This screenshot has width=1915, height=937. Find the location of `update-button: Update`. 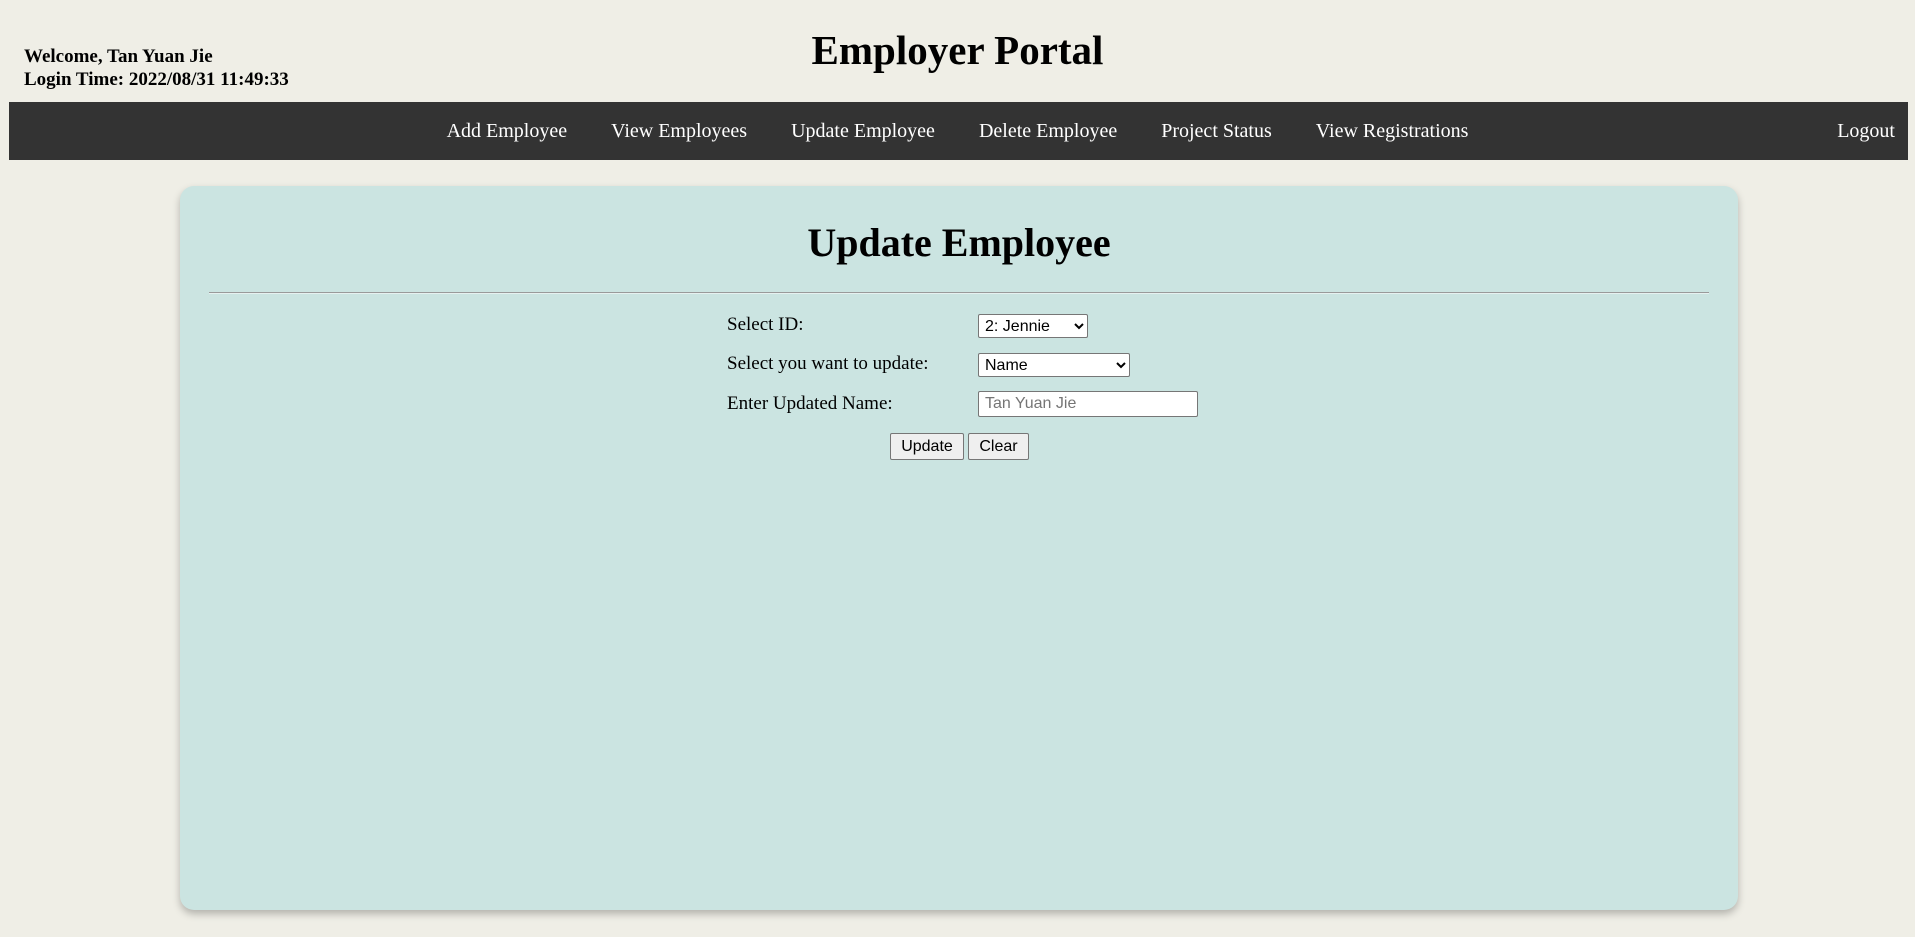

update-button: Update is located at coordinates (927, 446).